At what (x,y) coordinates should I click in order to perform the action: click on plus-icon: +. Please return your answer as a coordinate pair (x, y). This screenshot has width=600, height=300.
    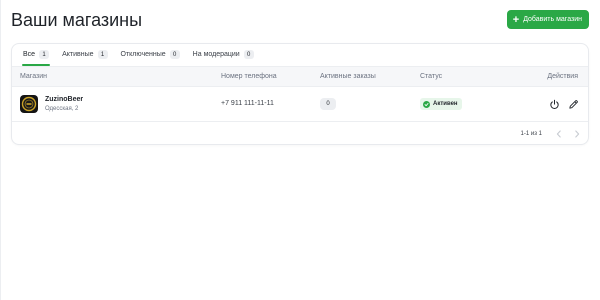
    Looking at the image, I should click on (516, 19).